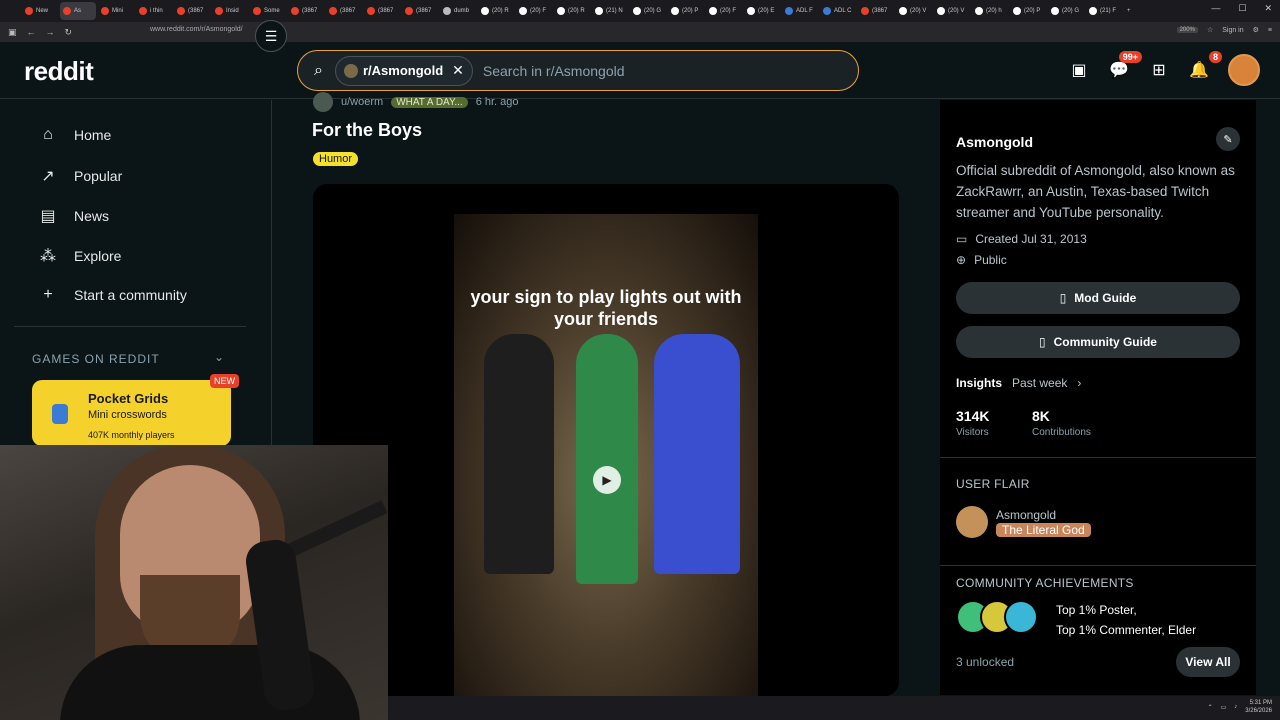 This screenshot has width=1280, height=720. Describe the element at coordinates (1131, 11) in the screenshot. I see `new-tab-icon: +` at that location.